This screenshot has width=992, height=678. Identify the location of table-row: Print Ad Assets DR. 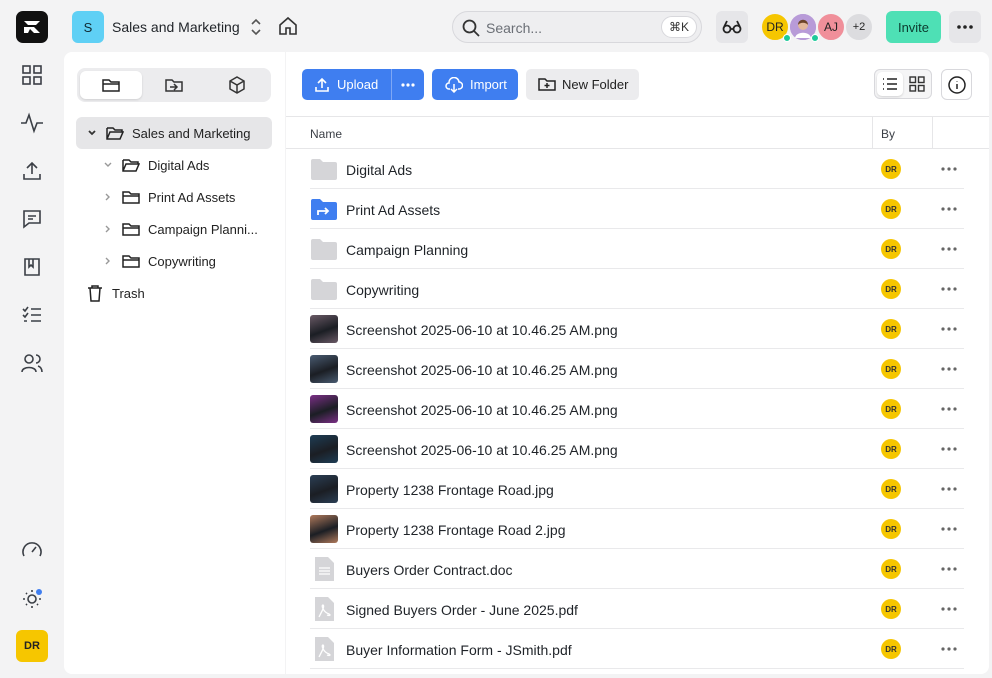
(637, 209).